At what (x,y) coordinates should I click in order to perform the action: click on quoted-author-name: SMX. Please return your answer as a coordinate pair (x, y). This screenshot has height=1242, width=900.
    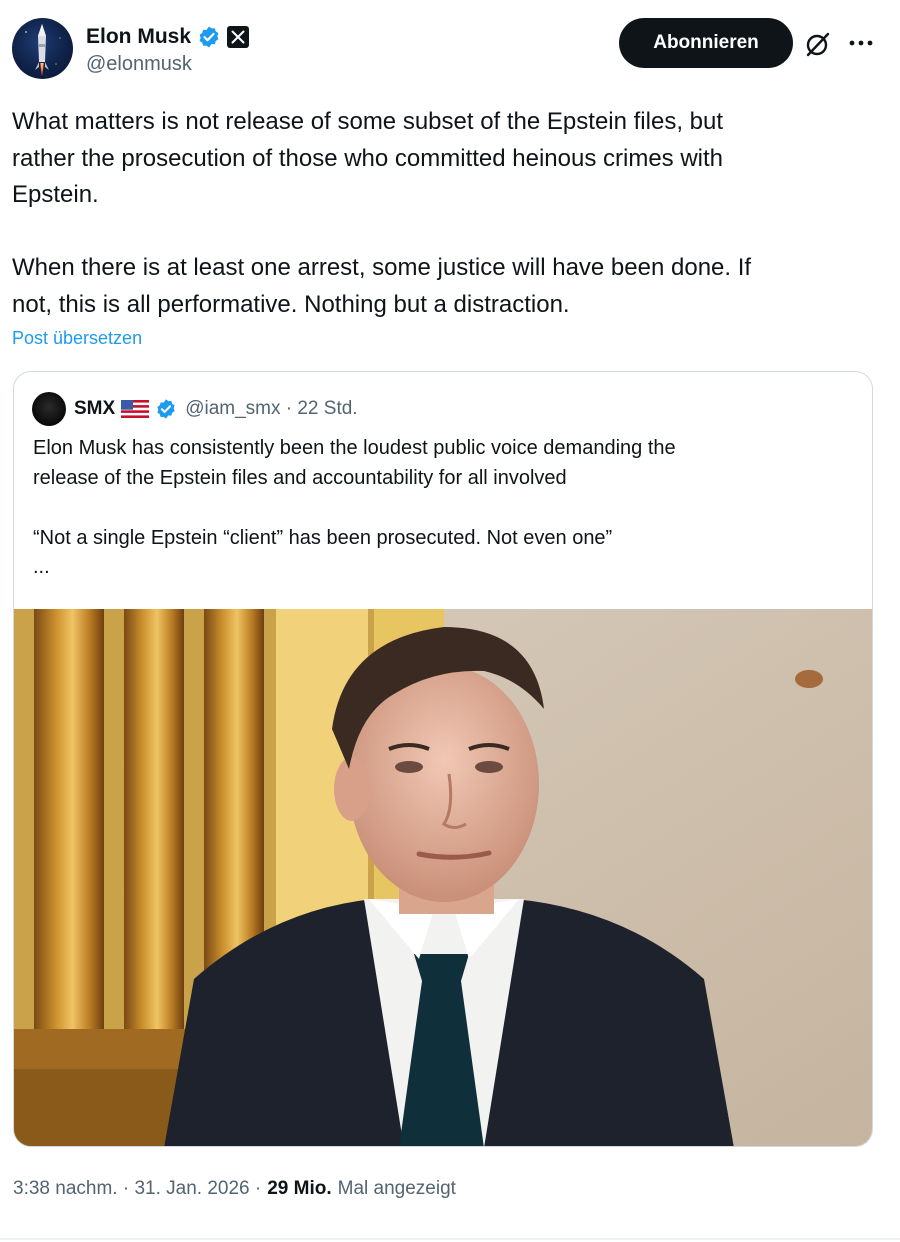
    Looking at the image, I should click on (94, 409).